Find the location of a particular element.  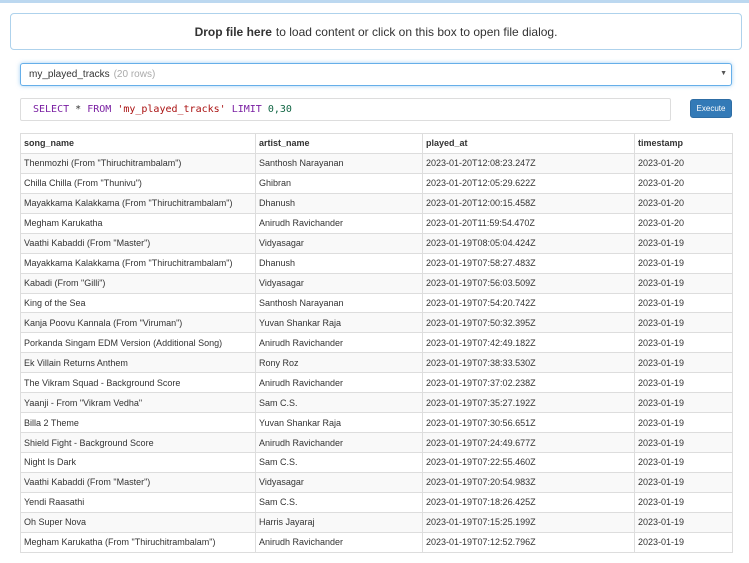

played-at-cell: 2023-01-19T07:15:25.199Z is located at coordinates (528, 522).